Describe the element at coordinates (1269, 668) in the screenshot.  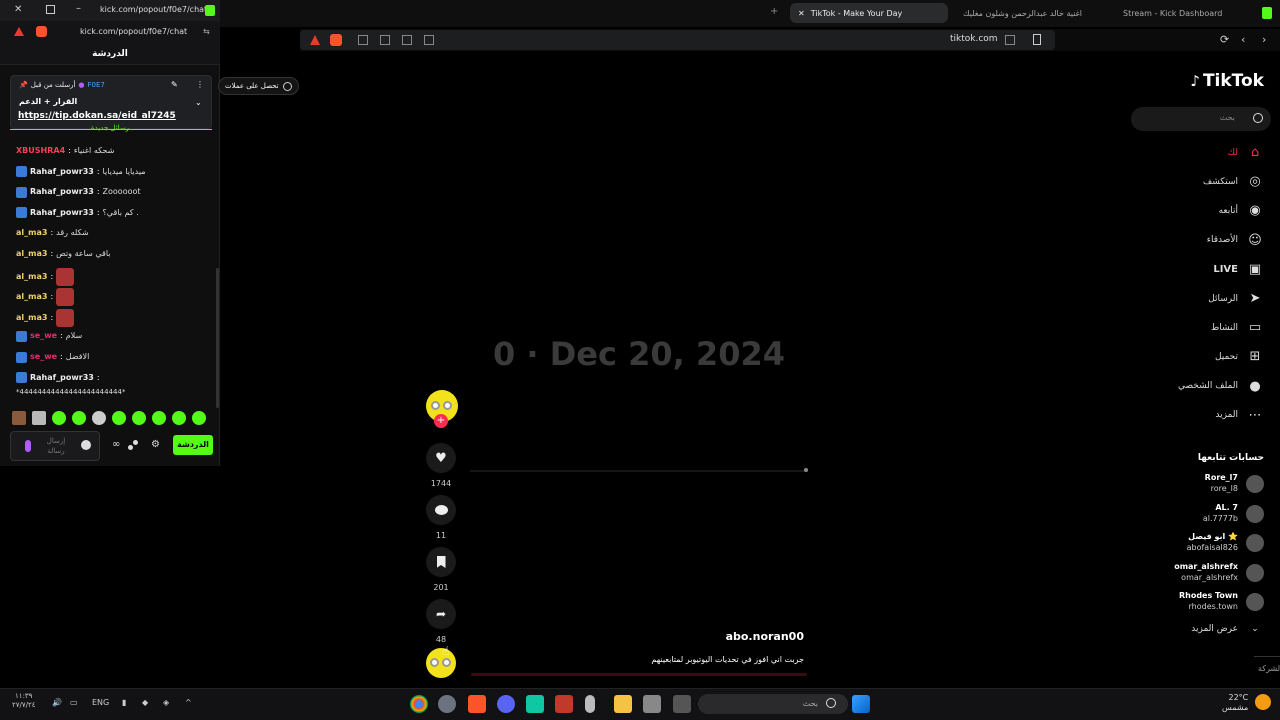
I see `company-link: الشركة` at that location.